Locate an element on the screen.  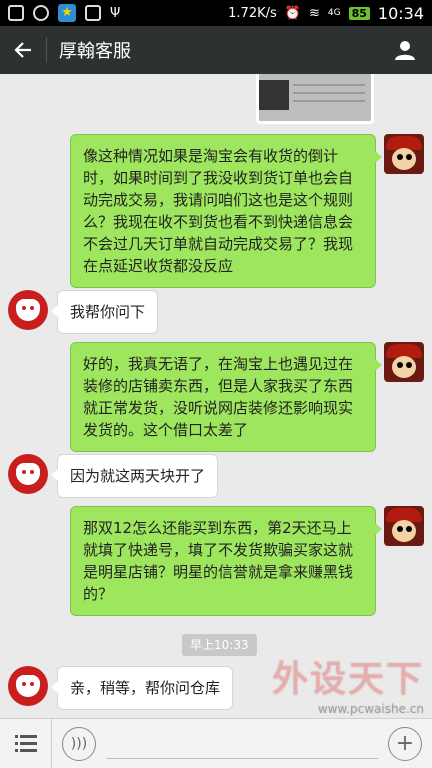
image-message is located at coordinates (315, 99).